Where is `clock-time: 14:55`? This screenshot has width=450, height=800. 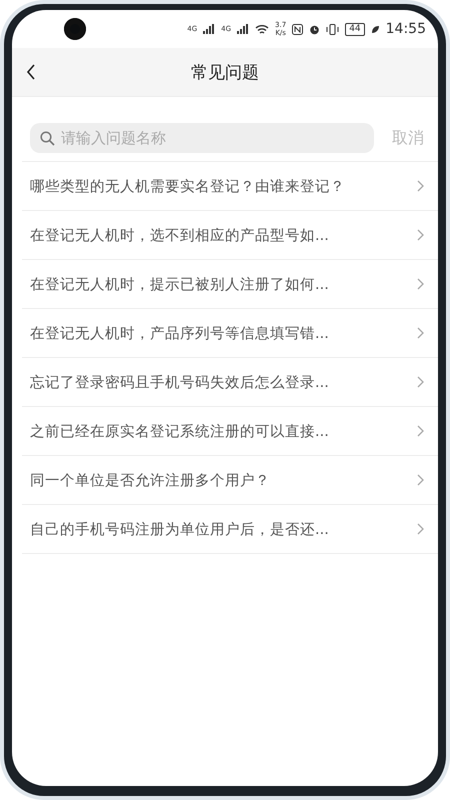
clock-time: 14:55 is located at coordinates (406, 29).